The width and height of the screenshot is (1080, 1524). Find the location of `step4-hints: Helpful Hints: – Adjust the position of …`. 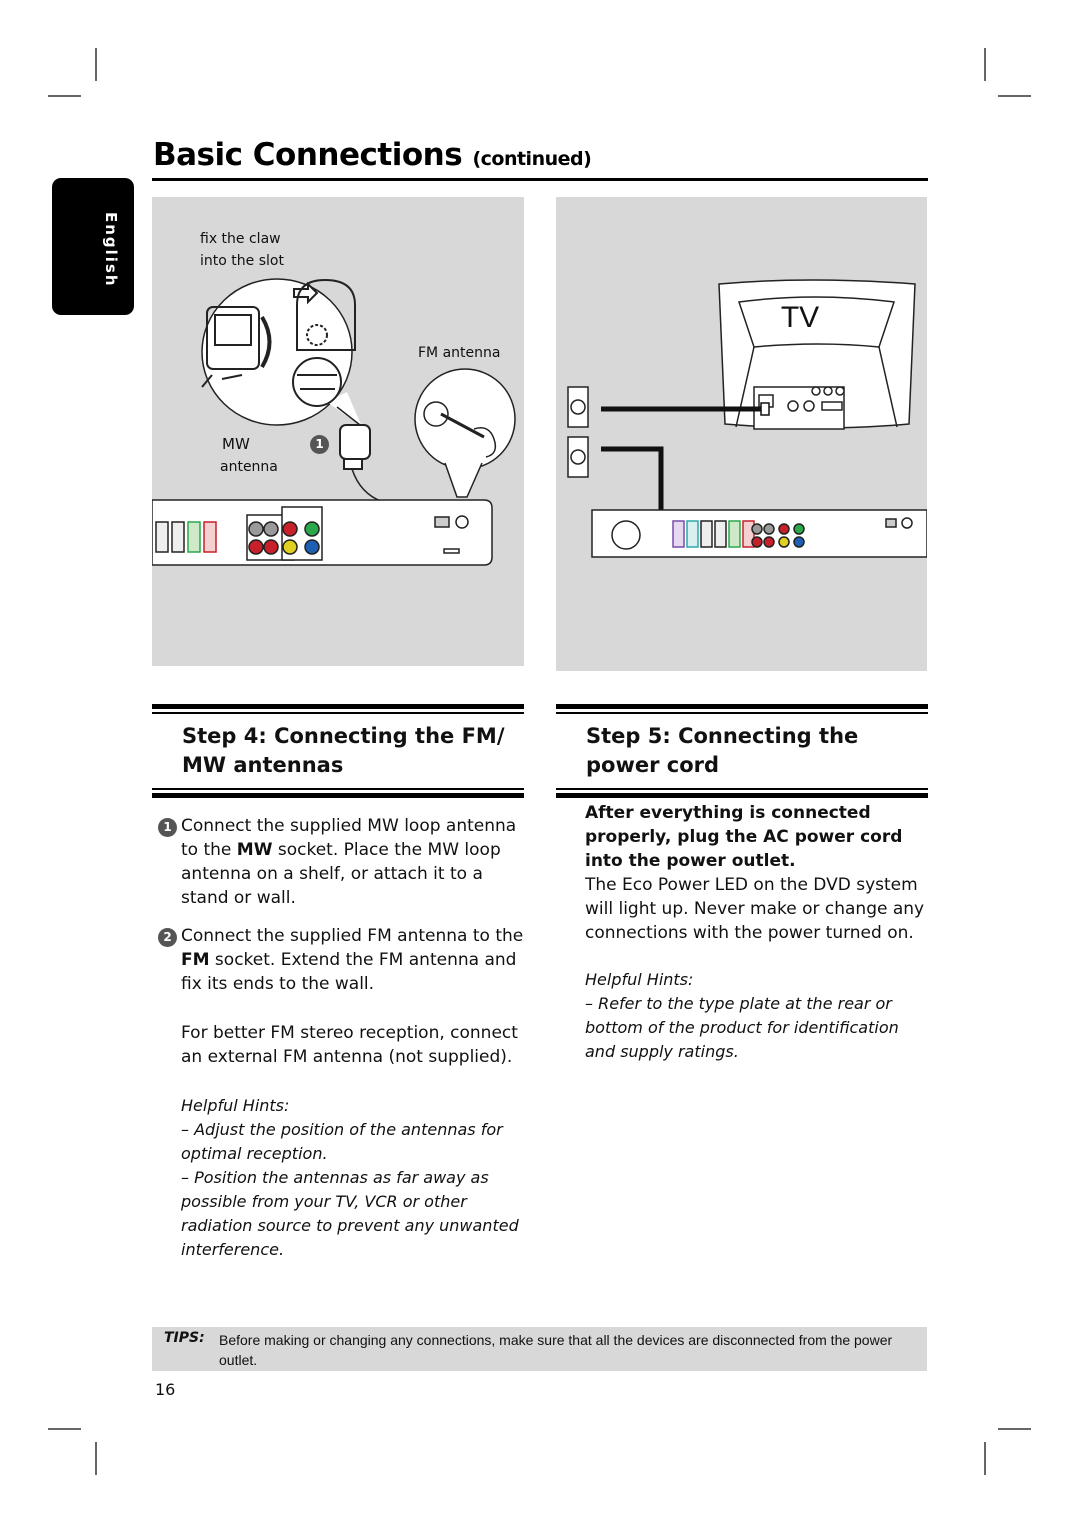

step4-hints: Helpful Hints: – Adjust the position of … is located at coordinates (351, 1178).